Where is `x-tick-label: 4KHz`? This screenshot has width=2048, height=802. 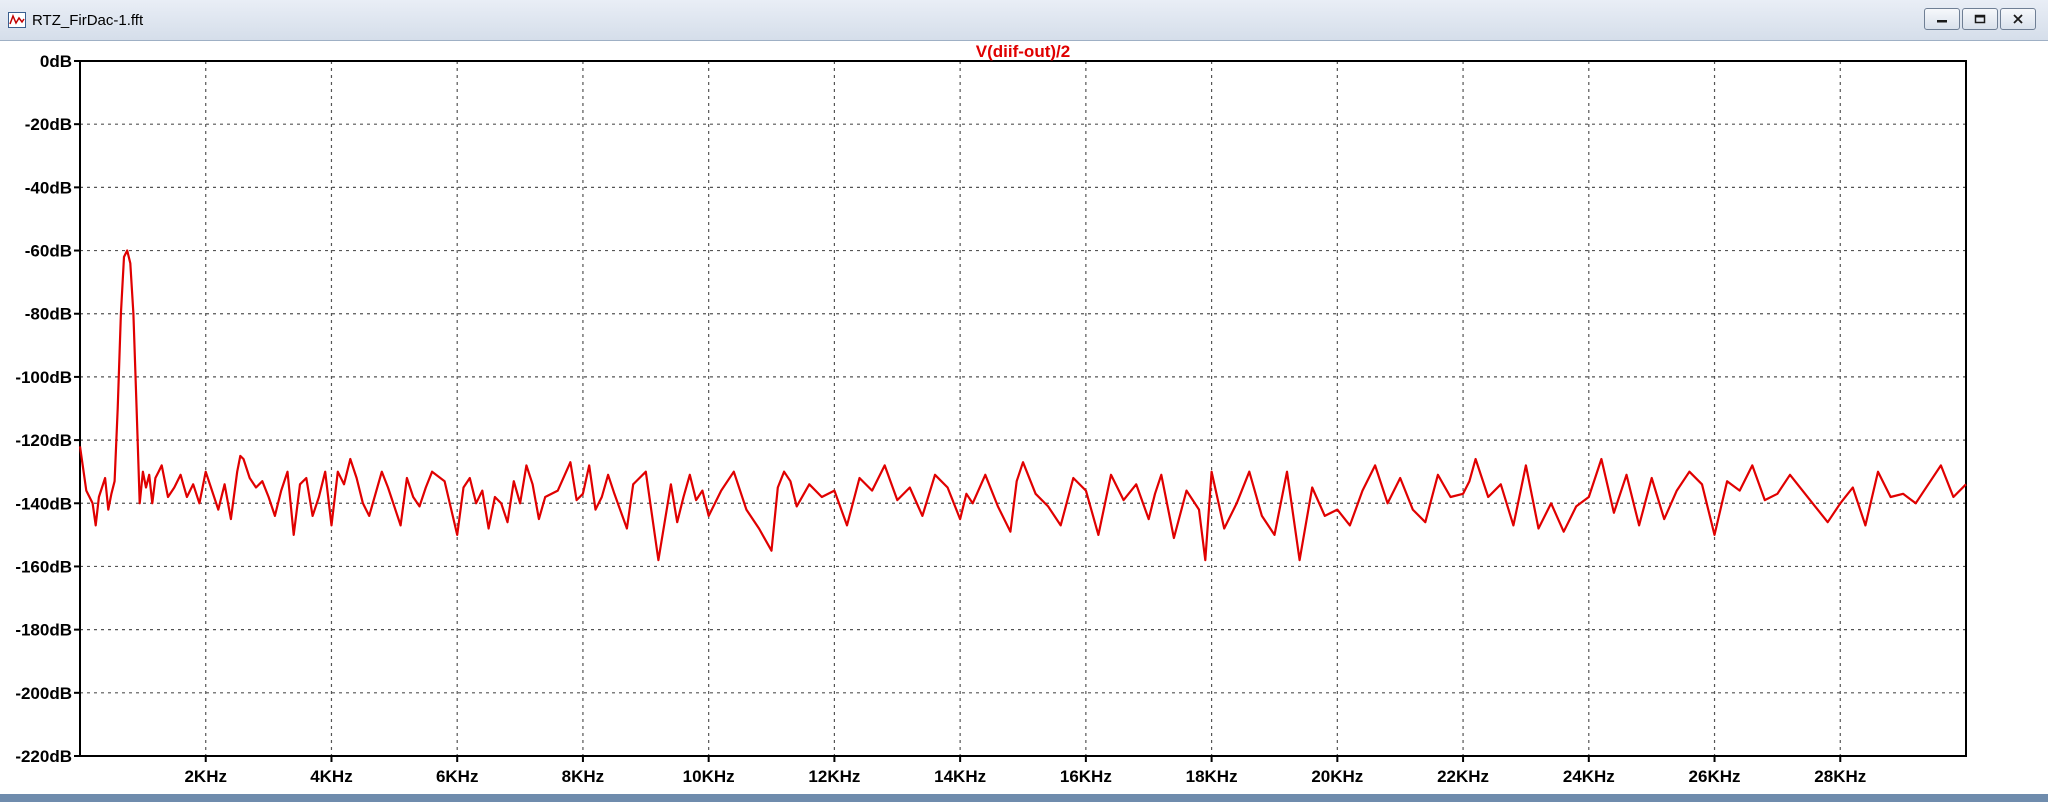
x-tick-label: 4KHz is located at coordinates (331, 776).